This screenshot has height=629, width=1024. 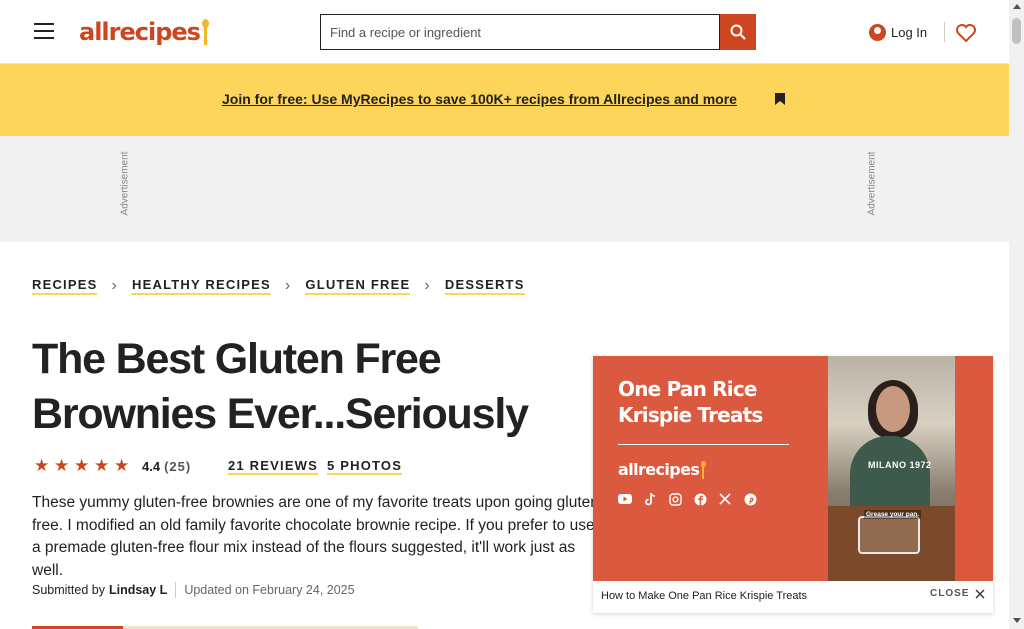 What do you see at coordinates (893, 514) in the screenshot?
I see `video-frame-caption: Grease your pan.` at bounding box center [893, 514].